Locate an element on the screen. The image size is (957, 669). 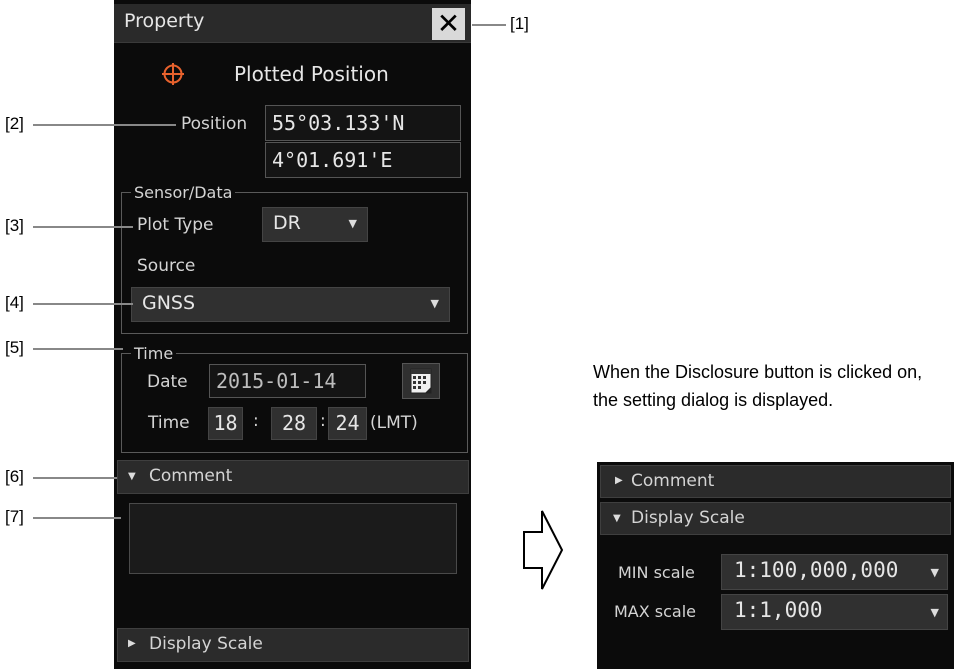
crosshair-circle-icon is located at coordinates (173, 74).